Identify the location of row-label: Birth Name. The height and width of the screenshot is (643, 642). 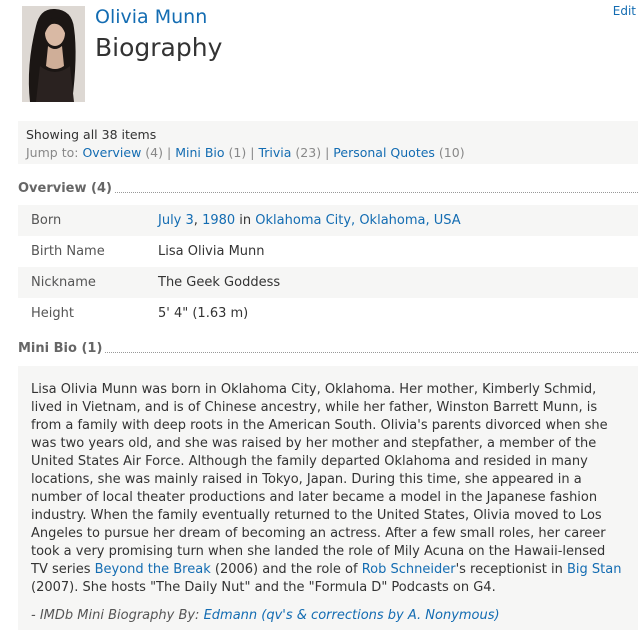
(68, 251).